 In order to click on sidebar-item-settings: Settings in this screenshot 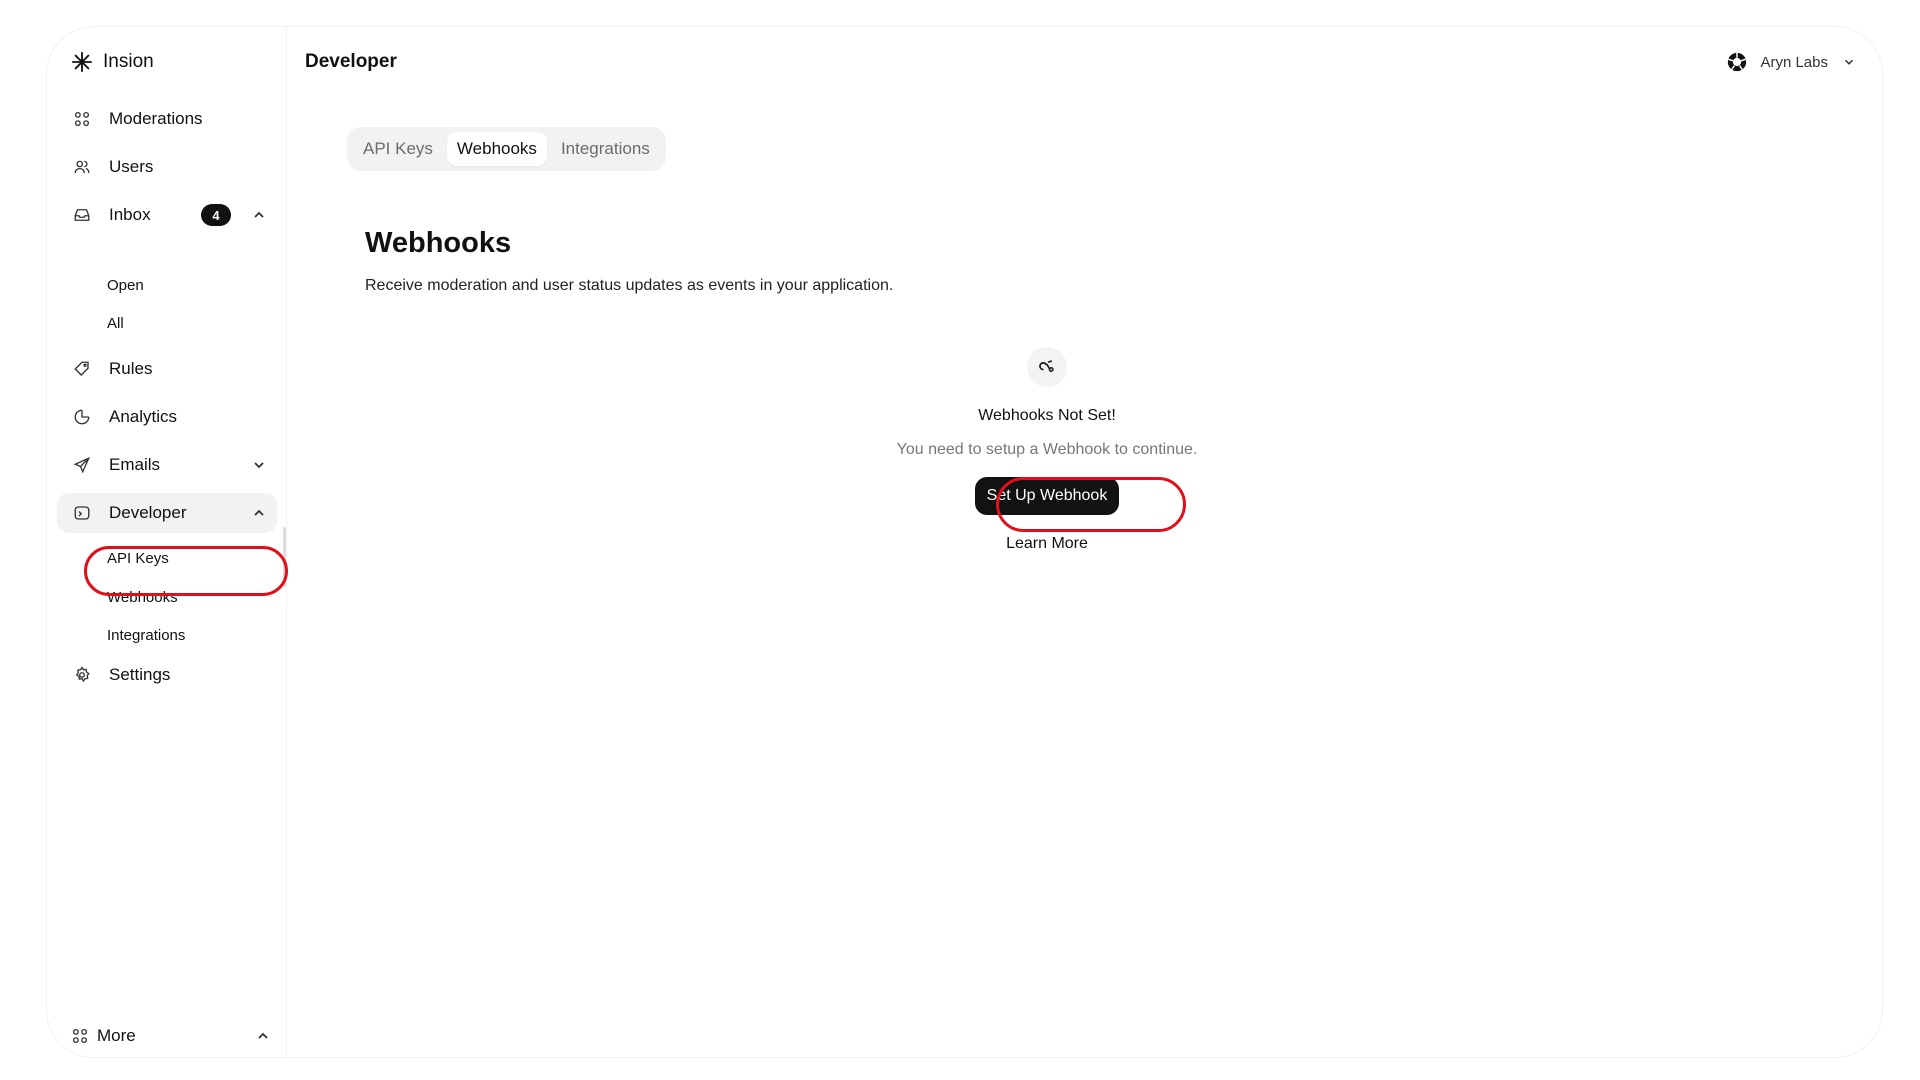, I will do `click(167, 675)`.